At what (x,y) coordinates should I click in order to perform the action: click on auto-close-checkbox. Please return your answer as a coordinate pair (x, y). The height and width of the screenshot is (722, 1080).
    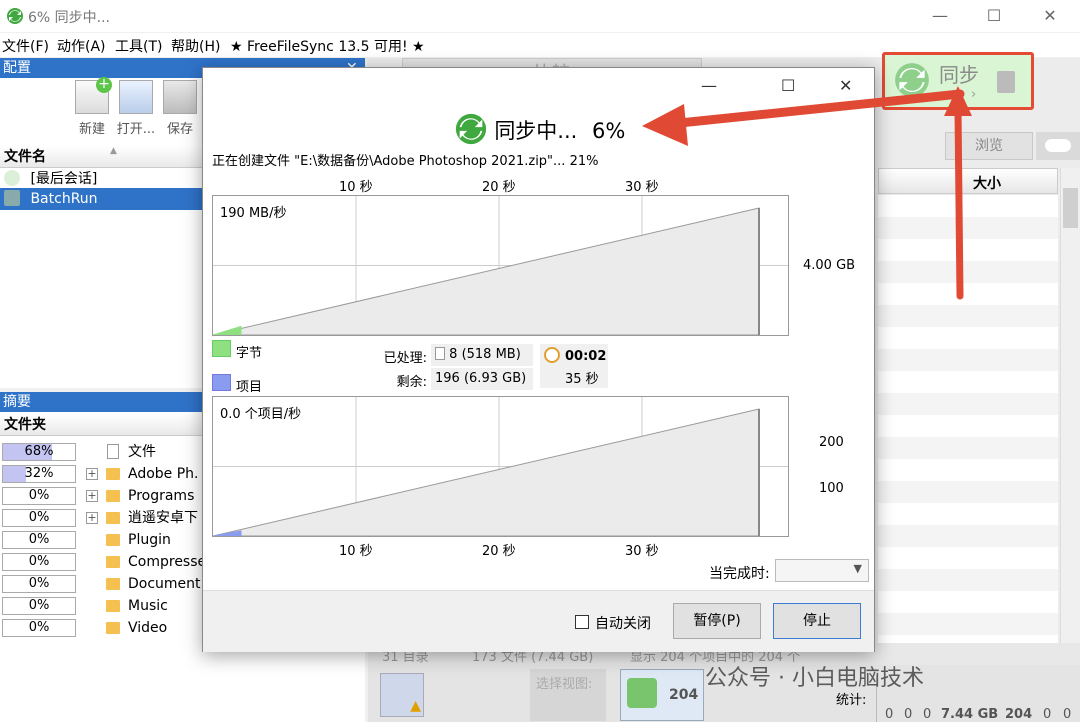
    Looking at the image, I should click on (582, 622).